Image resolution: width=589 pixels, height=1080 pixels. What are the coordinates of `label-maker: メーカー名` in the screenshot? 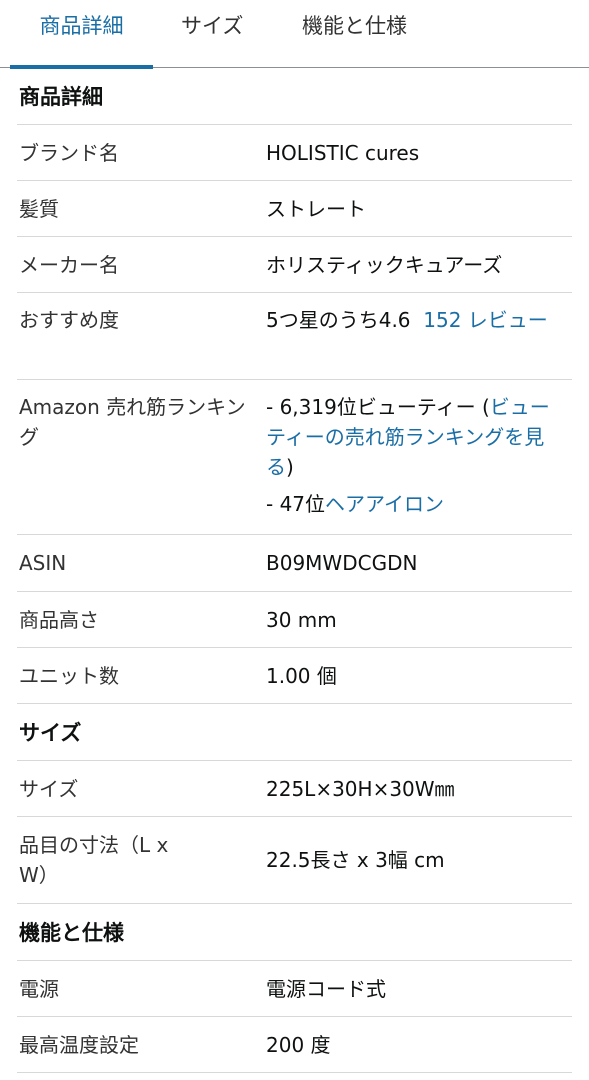 It's located at (69, 264).